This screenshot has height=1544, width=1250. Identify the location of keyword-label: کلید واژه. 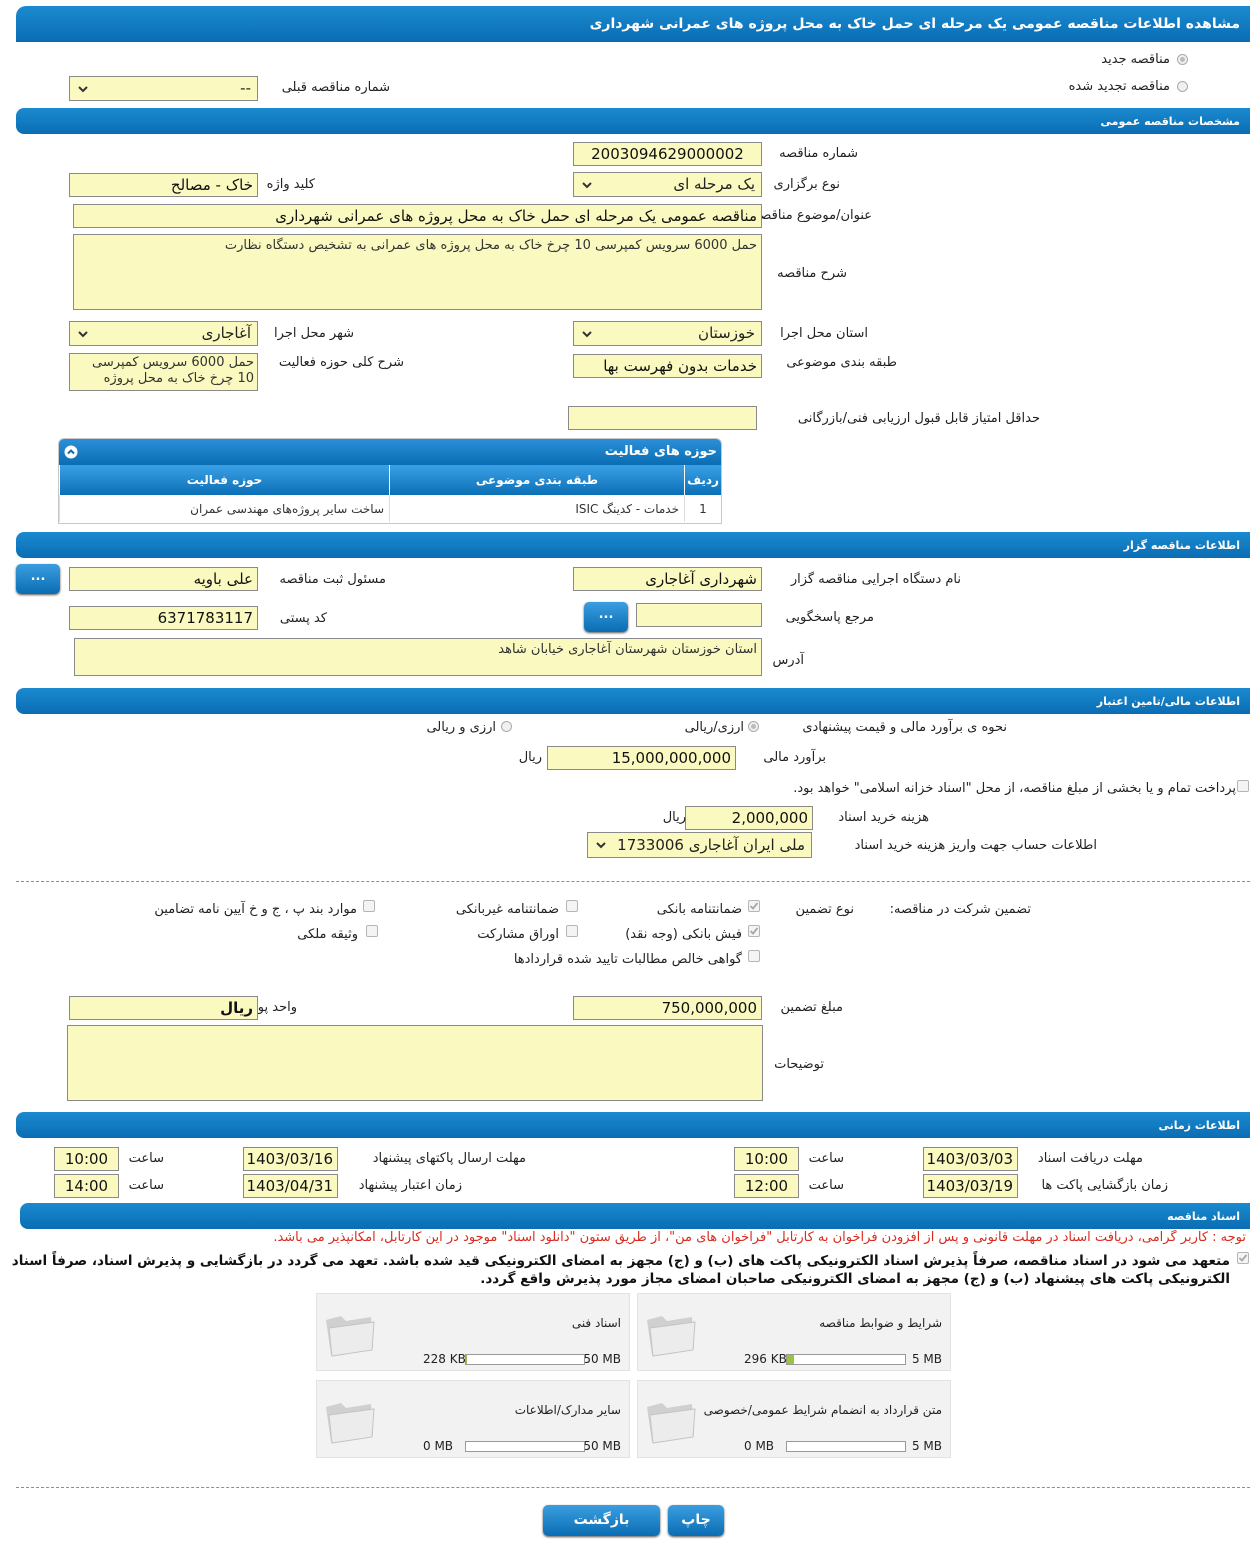
(290, 184).